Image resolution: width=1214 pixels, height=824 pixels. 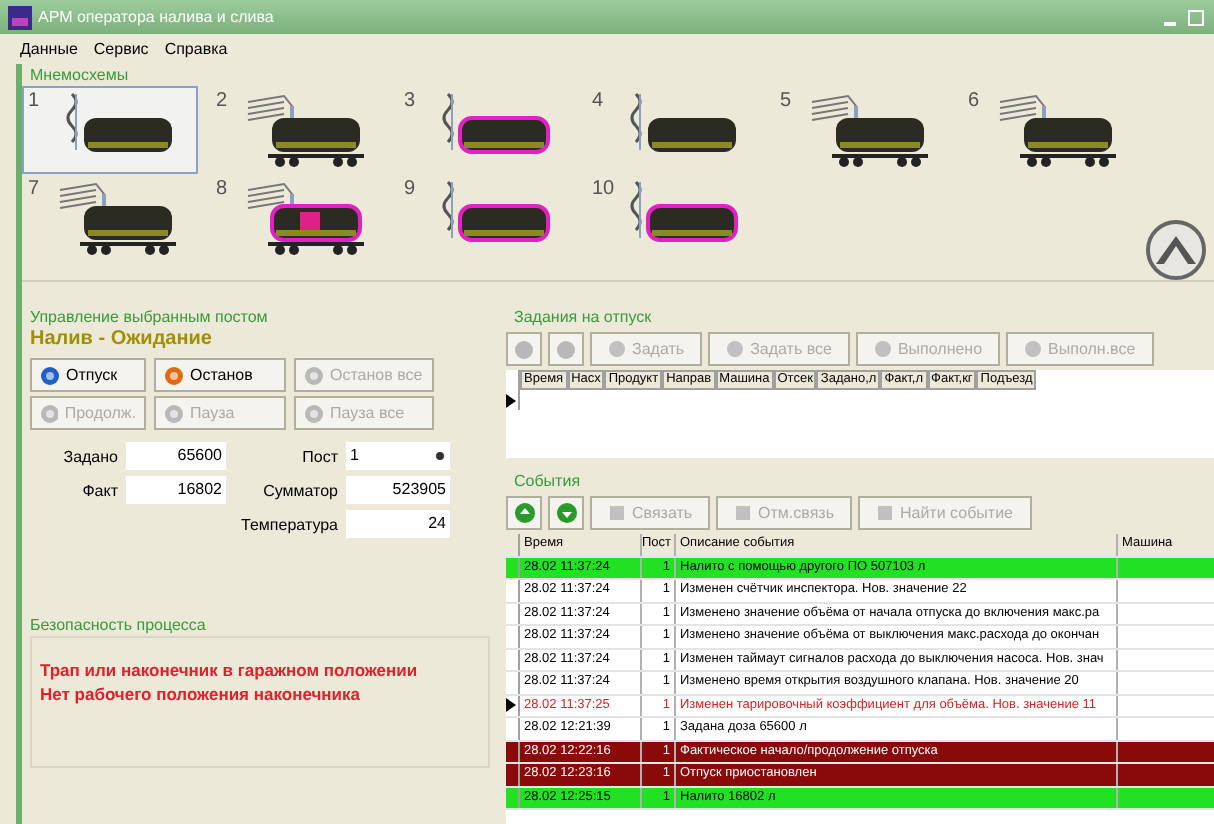 I want to click on section-title: Мнемосхемы, so click(x=79, y=75).